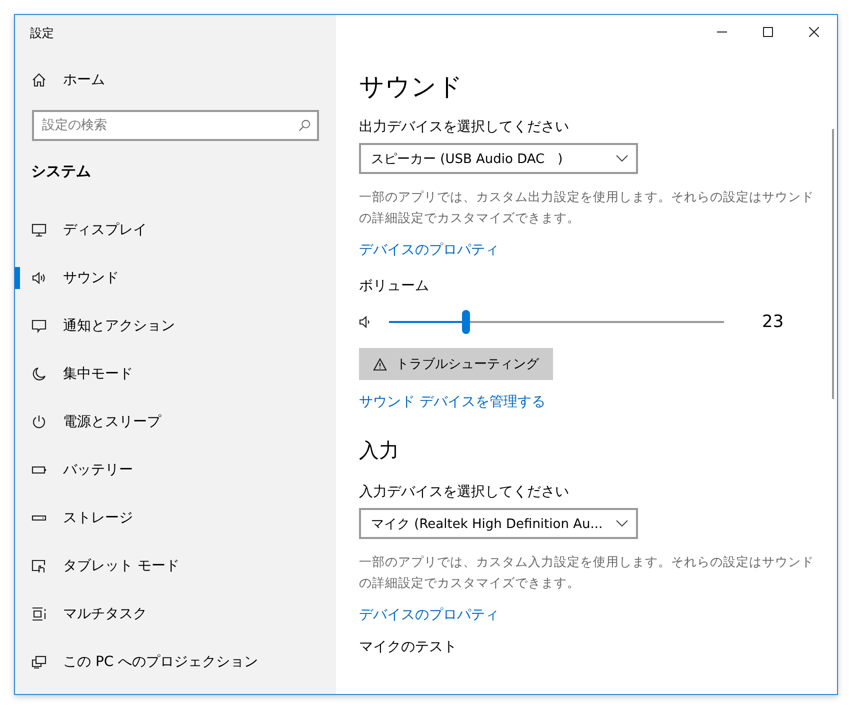  I want to click on slider-thumb, so click(466, 322).